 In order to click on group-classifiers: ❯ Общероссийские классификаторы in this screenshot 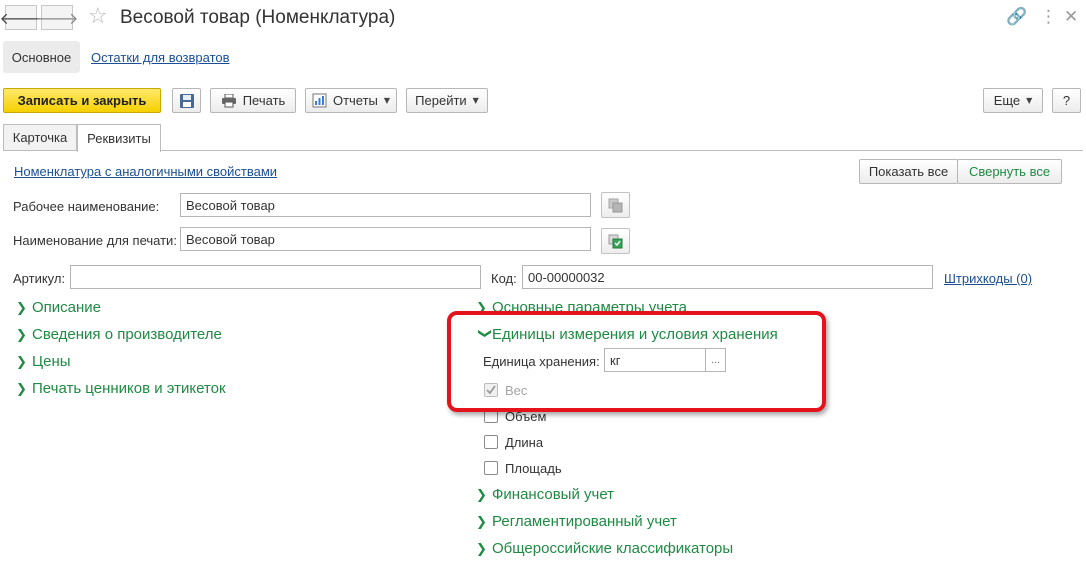, I will do `click(604, 549)`.